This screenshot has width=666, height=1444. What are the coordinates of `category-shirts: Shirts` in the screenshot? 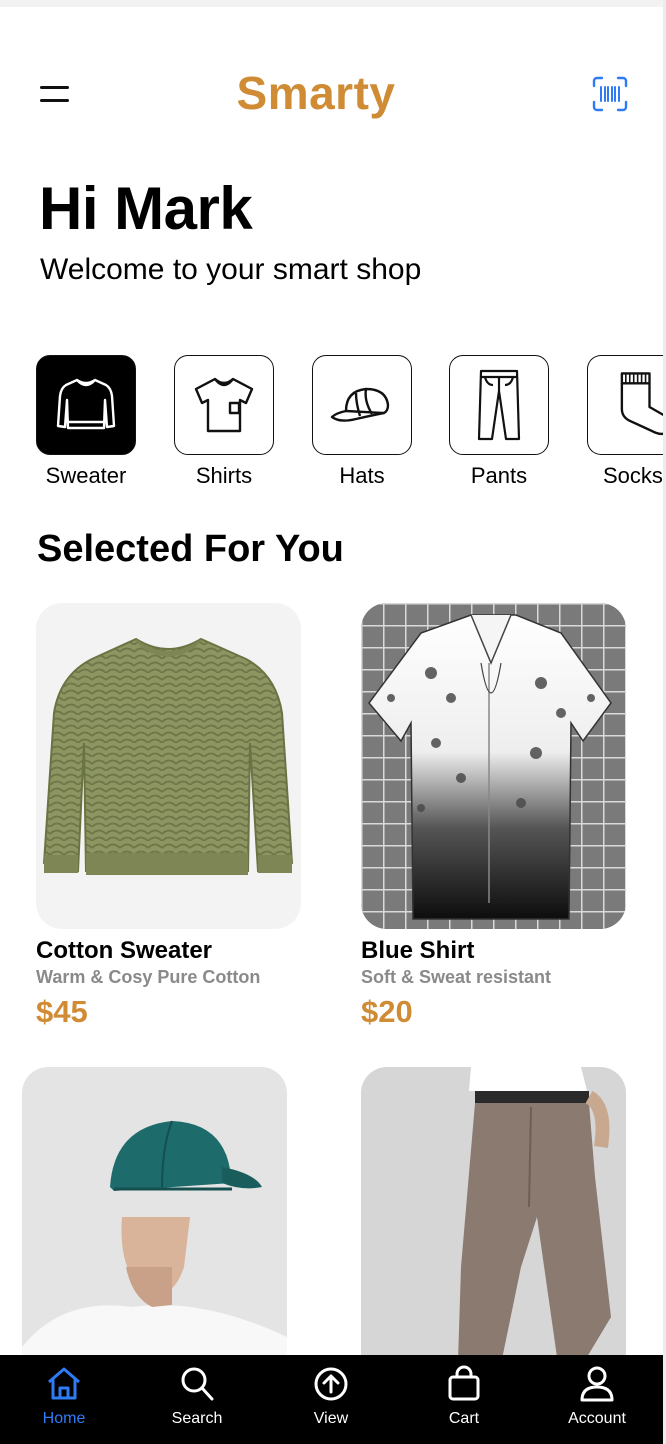 It's located at (224, 422).